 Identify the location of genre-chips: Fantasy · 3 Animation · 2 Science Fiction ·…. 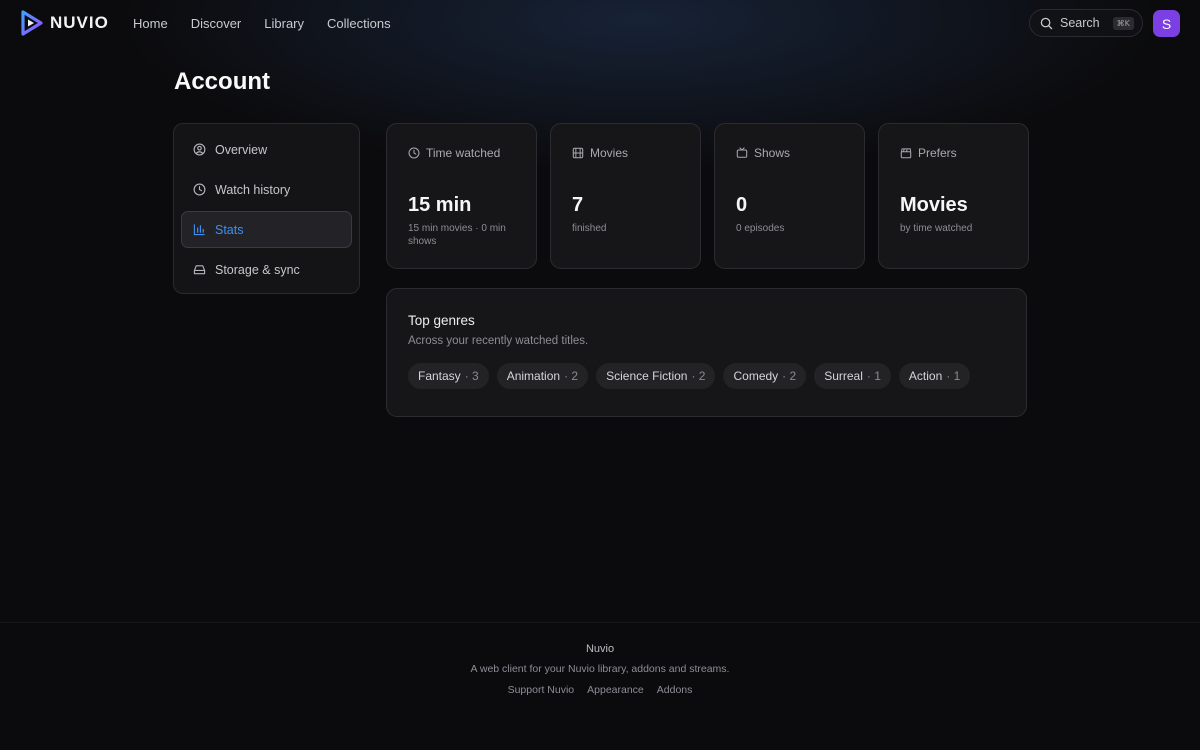
(717, 376).